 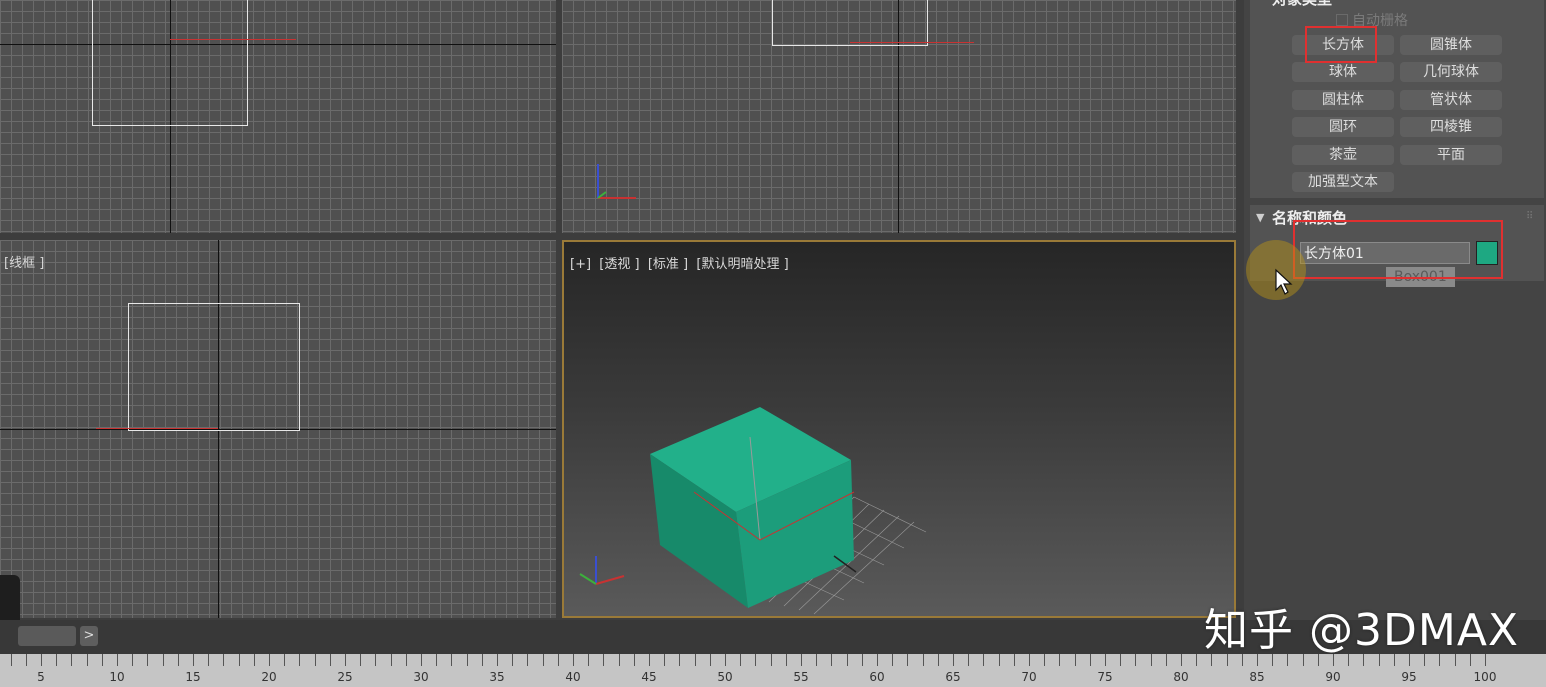 What do you see at coordinates (1333, 677) in the screenshot?
I see `ruler-tick-label: 90` at bounding box center [1333, 677].